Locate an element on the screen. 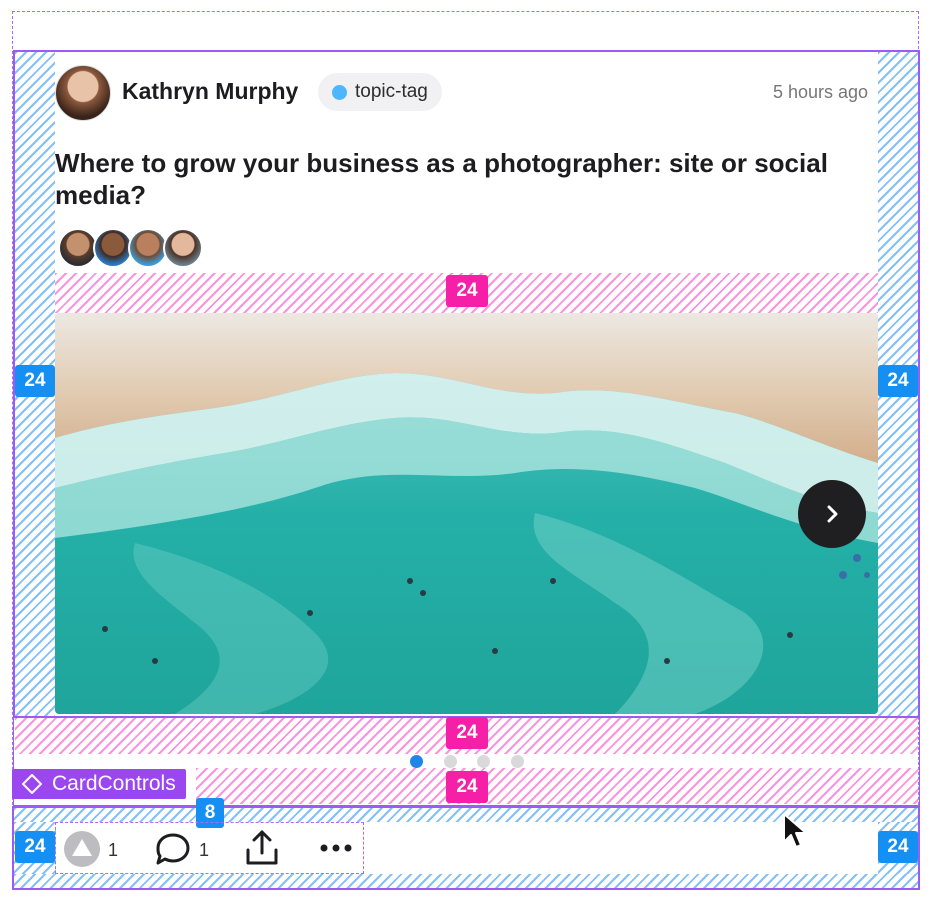 The height and width of the screenshot is (904, 938). padding-right-label: 24 is located at coordinates (898, 381).